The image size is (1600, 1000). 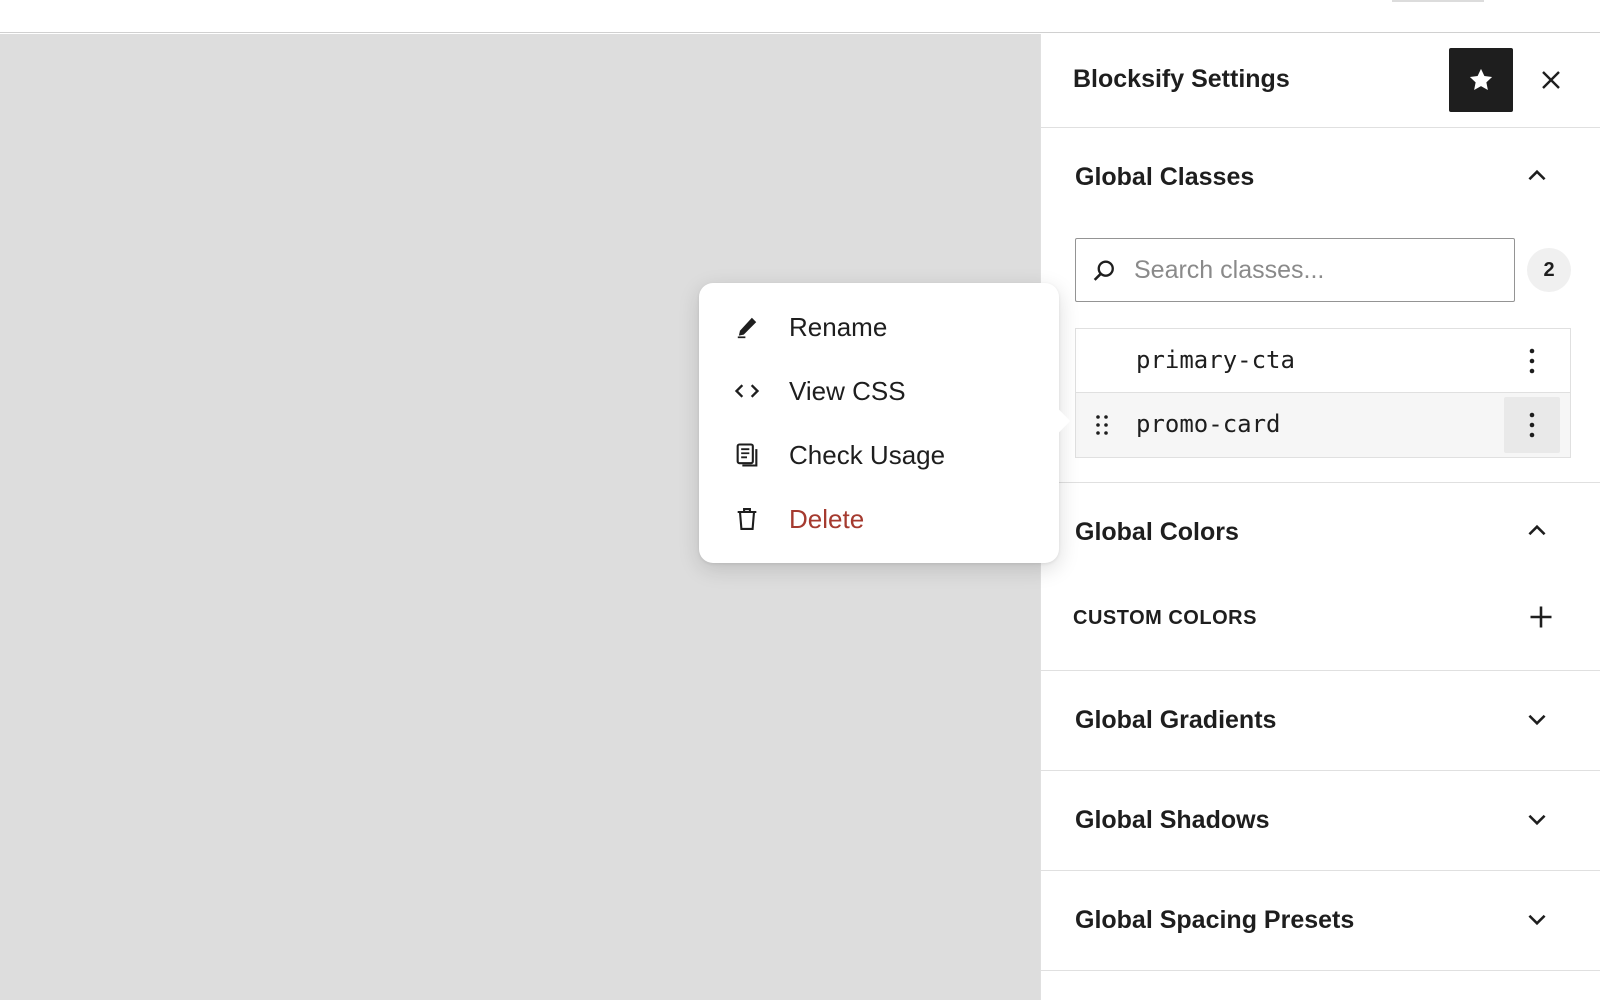 I want to click on class-list: primary-cta promo-card, so click(x=1323, y=393).